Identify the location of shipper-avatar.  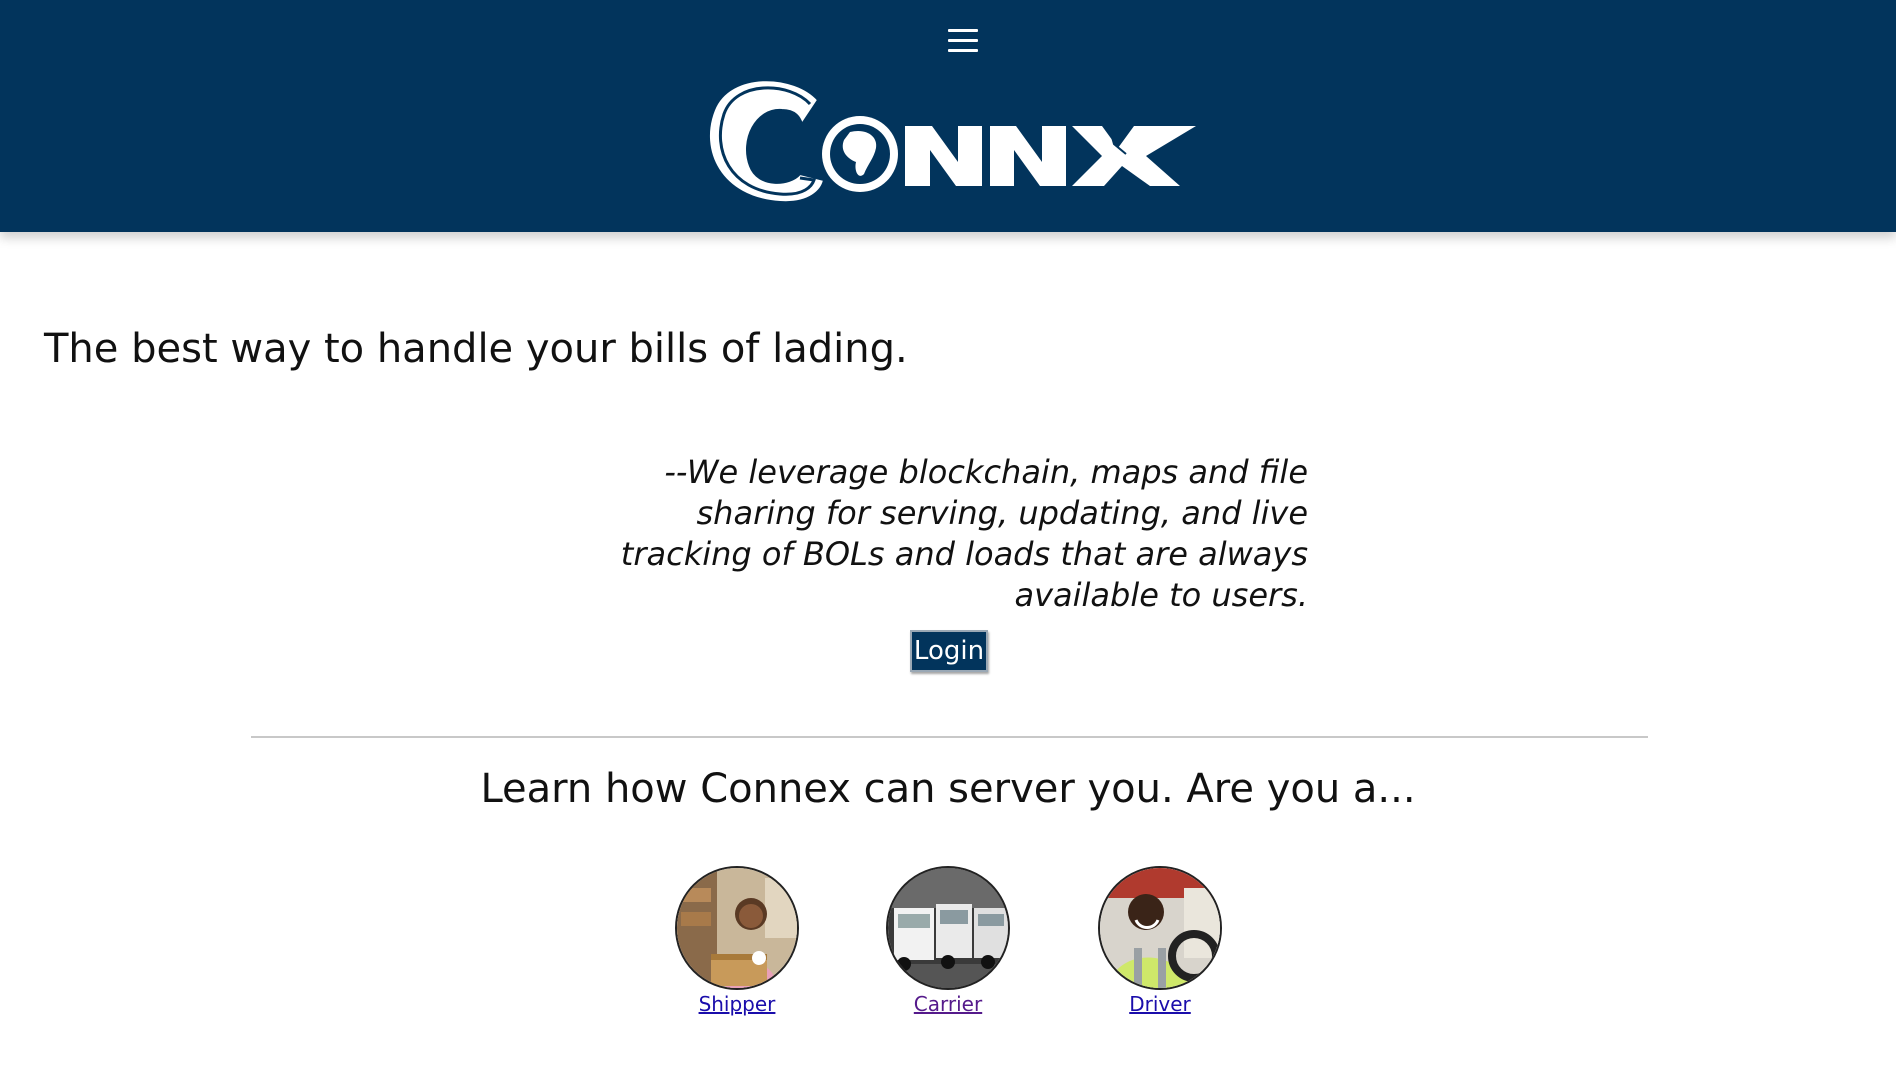
(737, 928).